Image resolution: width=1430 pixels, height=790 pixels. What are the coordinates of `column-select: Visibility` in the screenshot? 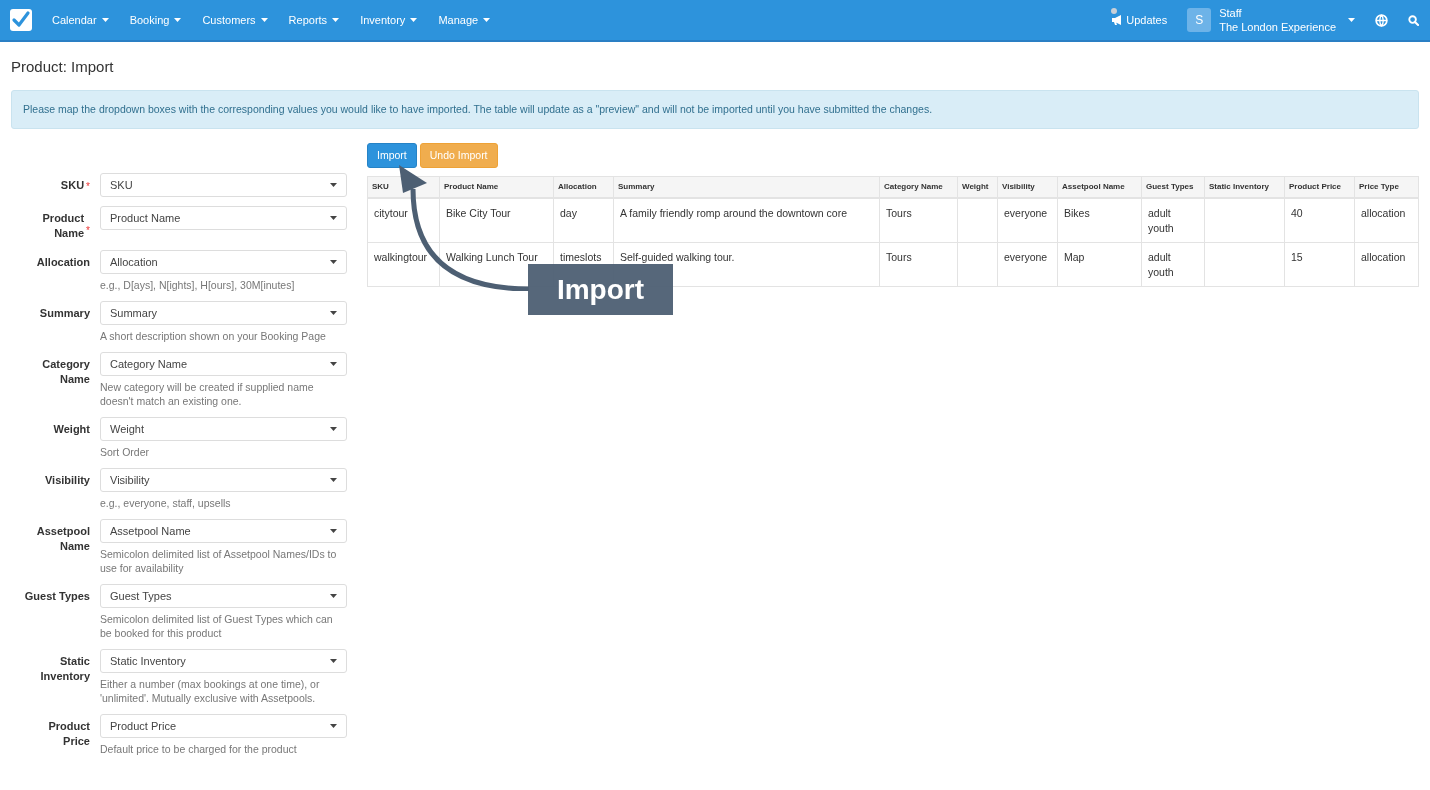 It's located at (223, 480).